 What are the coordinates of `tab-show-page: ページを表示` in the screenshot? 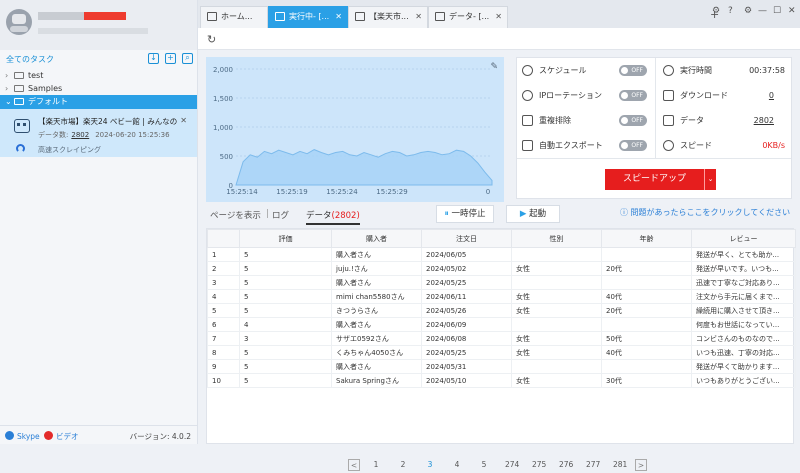 It's located at (235, 215).